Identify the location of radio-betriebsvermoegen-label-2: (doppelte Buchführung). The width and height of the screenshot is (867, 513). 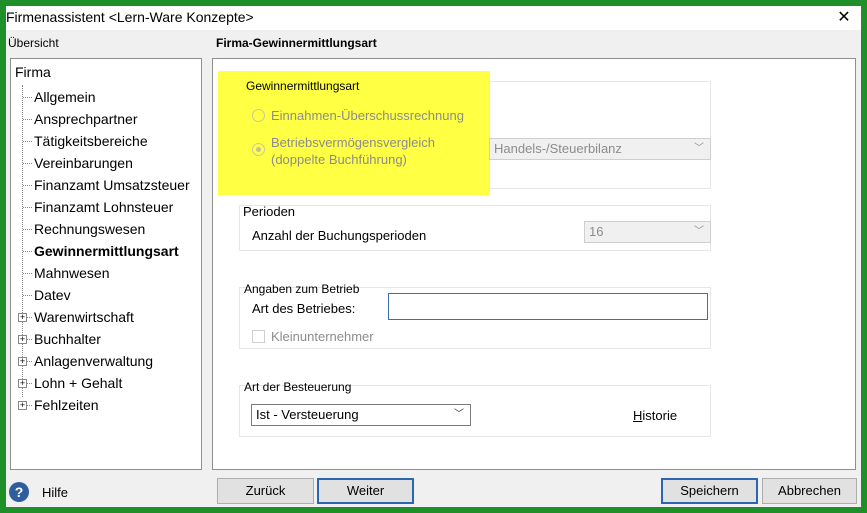
(339, 159).